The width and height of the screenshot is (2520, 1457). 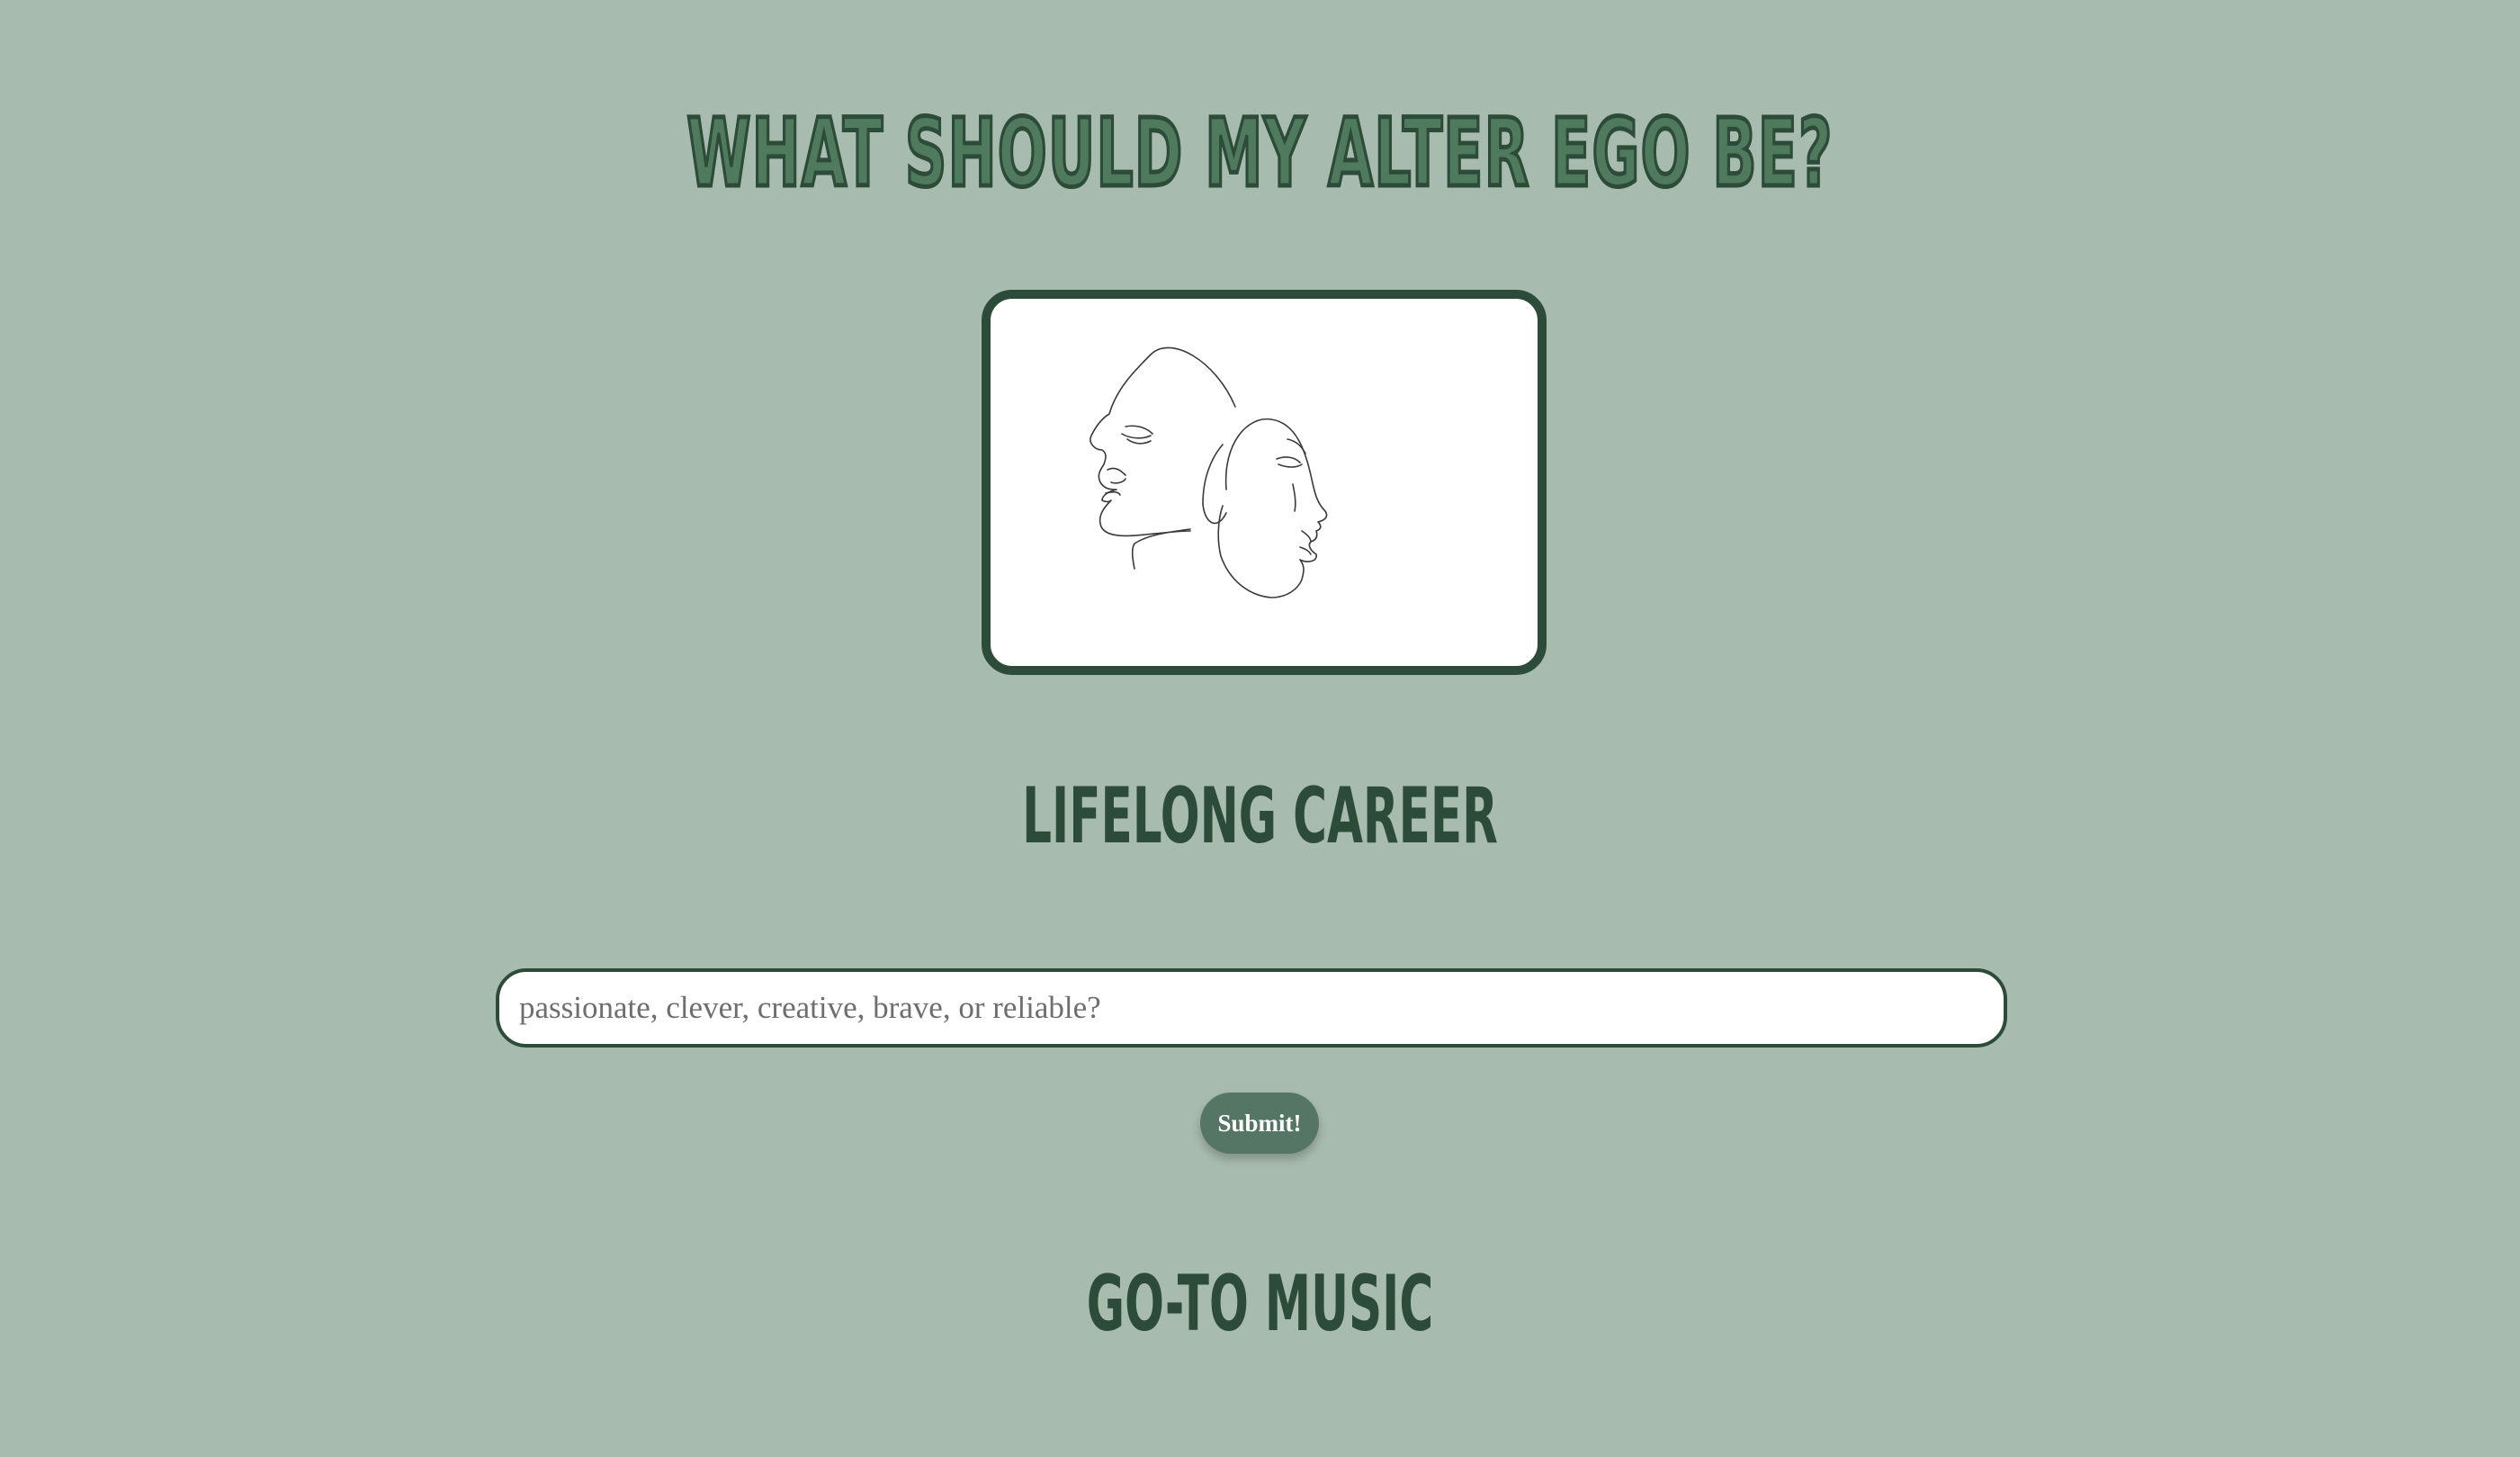 I want to click on hero-image-card, so click(x=1264, y=483).